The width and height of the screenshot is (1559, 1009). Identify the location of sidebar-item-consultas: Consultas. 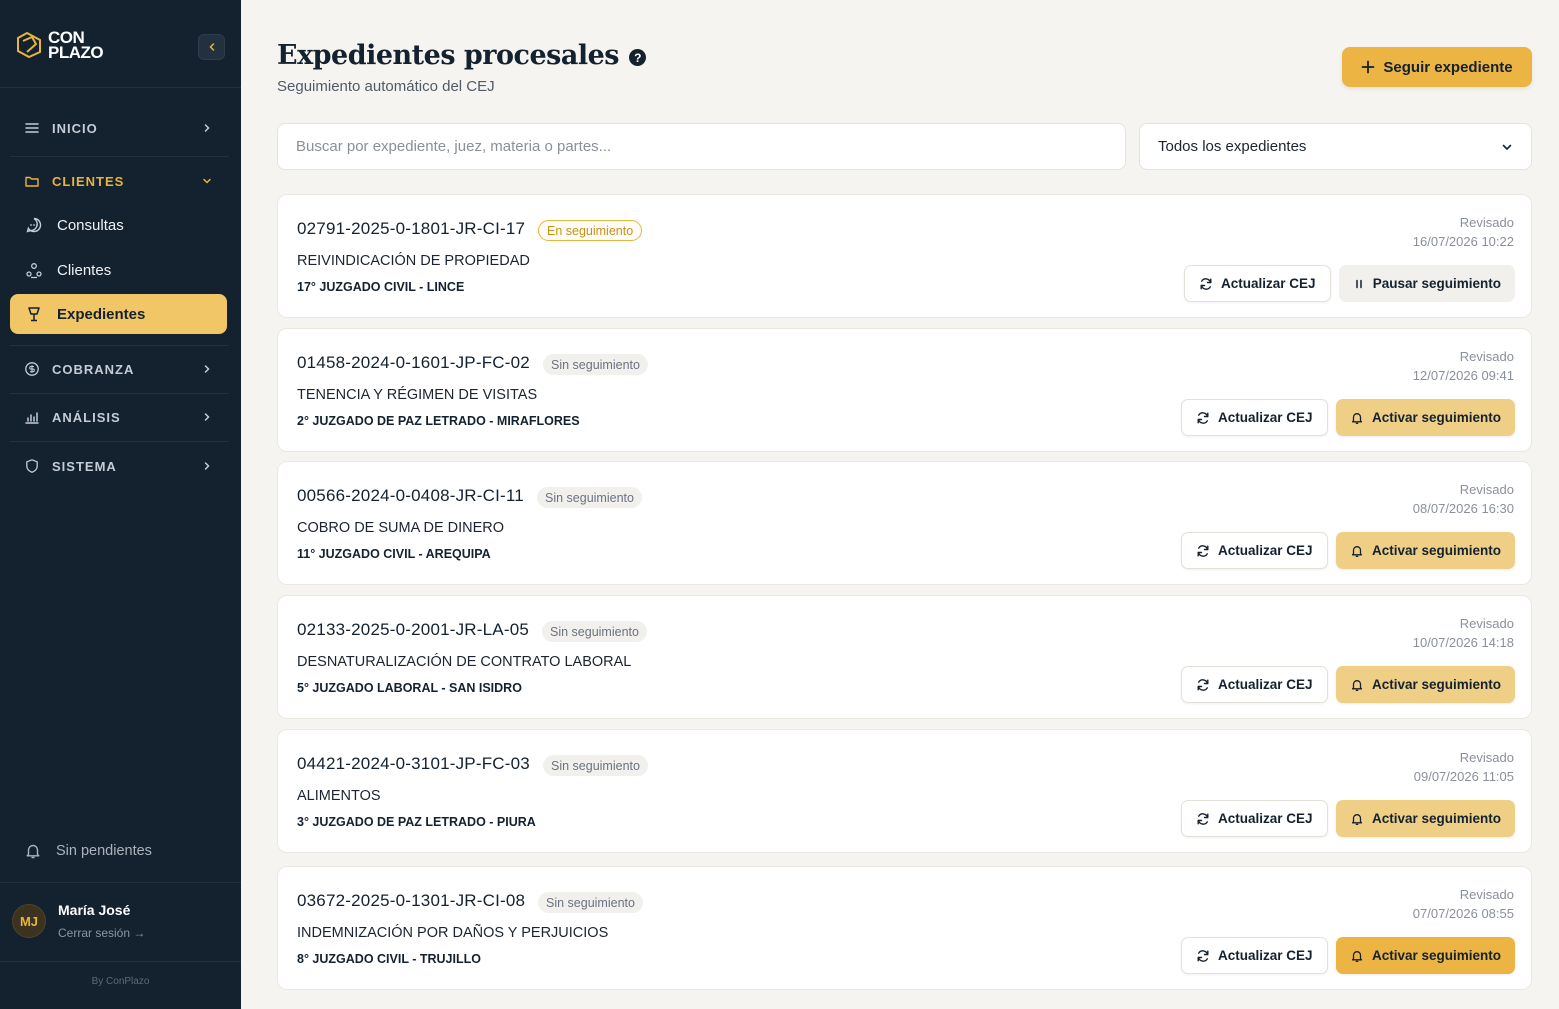
(118, 225).